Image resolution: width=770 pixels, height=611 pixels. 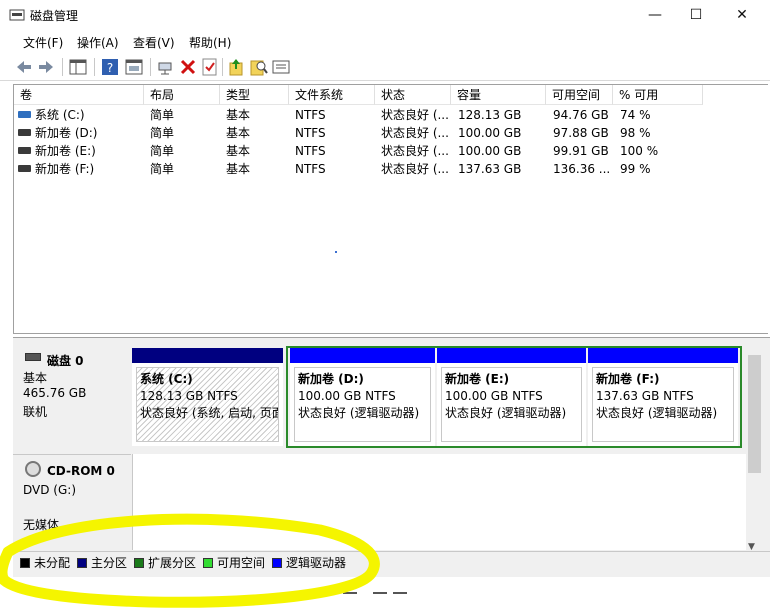 I want to click on legend-unallocated: 未分配, so click(x=45, y=563).